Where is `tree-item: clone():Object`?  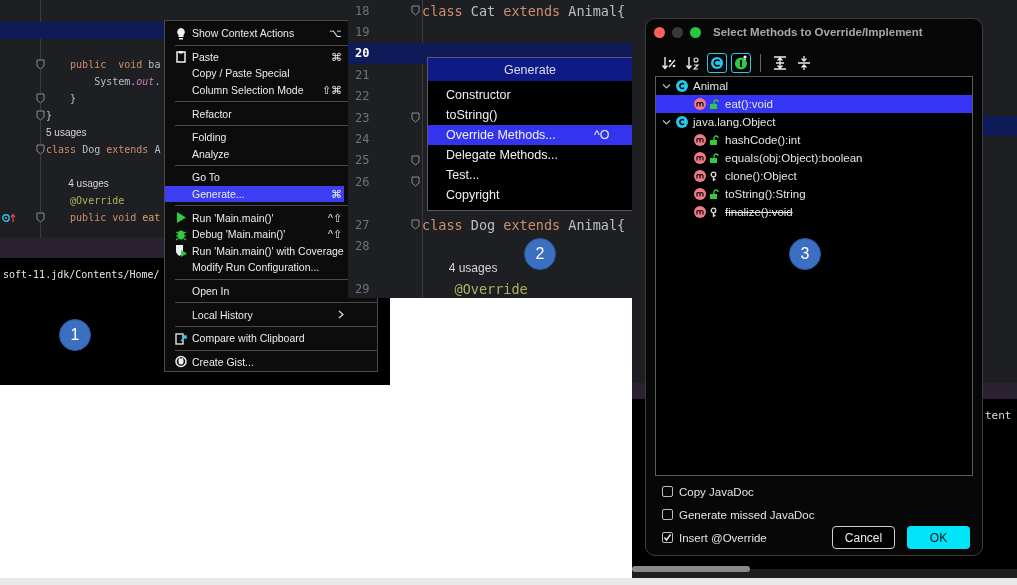
tree-item: clone():Object is located at coordinates (814, 176).